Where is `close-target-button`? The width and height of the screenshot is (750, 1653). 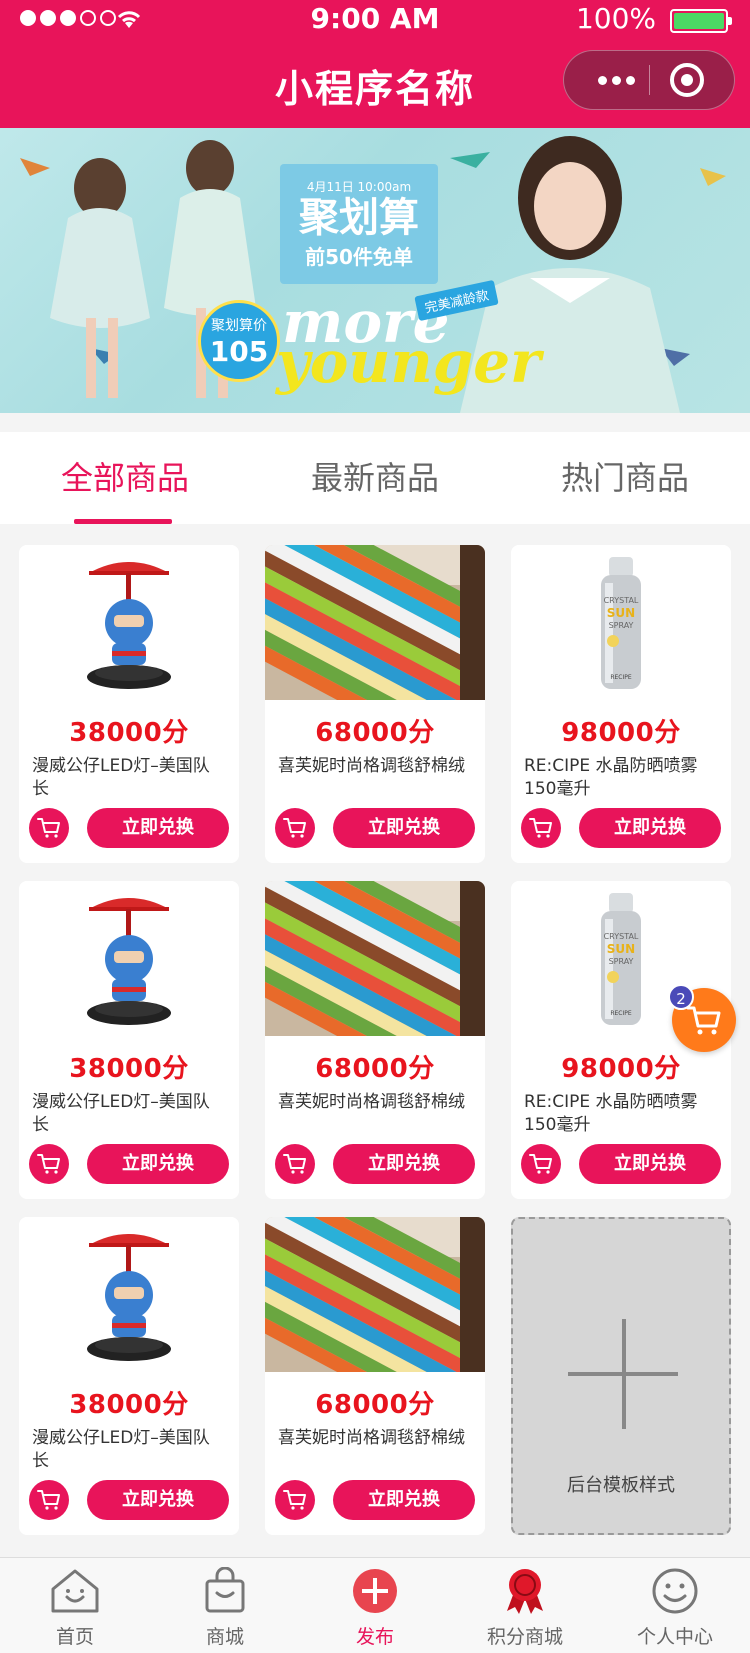
close-target-button is located at coordinates (687, 80).